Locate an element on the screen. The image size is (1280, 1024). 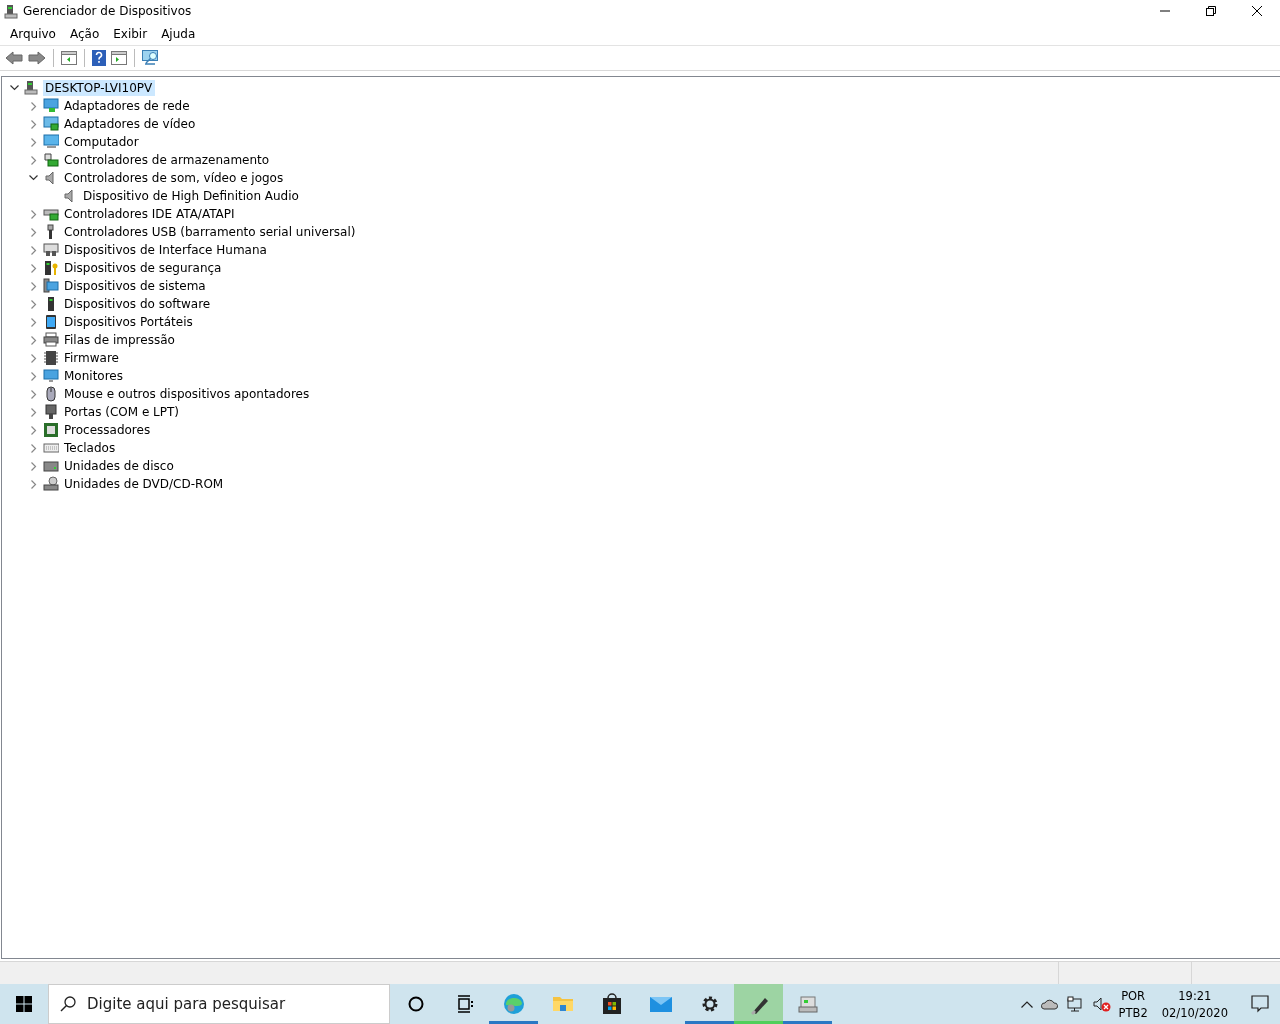
tree-item: Monitores is located at coordinates (94, 376).